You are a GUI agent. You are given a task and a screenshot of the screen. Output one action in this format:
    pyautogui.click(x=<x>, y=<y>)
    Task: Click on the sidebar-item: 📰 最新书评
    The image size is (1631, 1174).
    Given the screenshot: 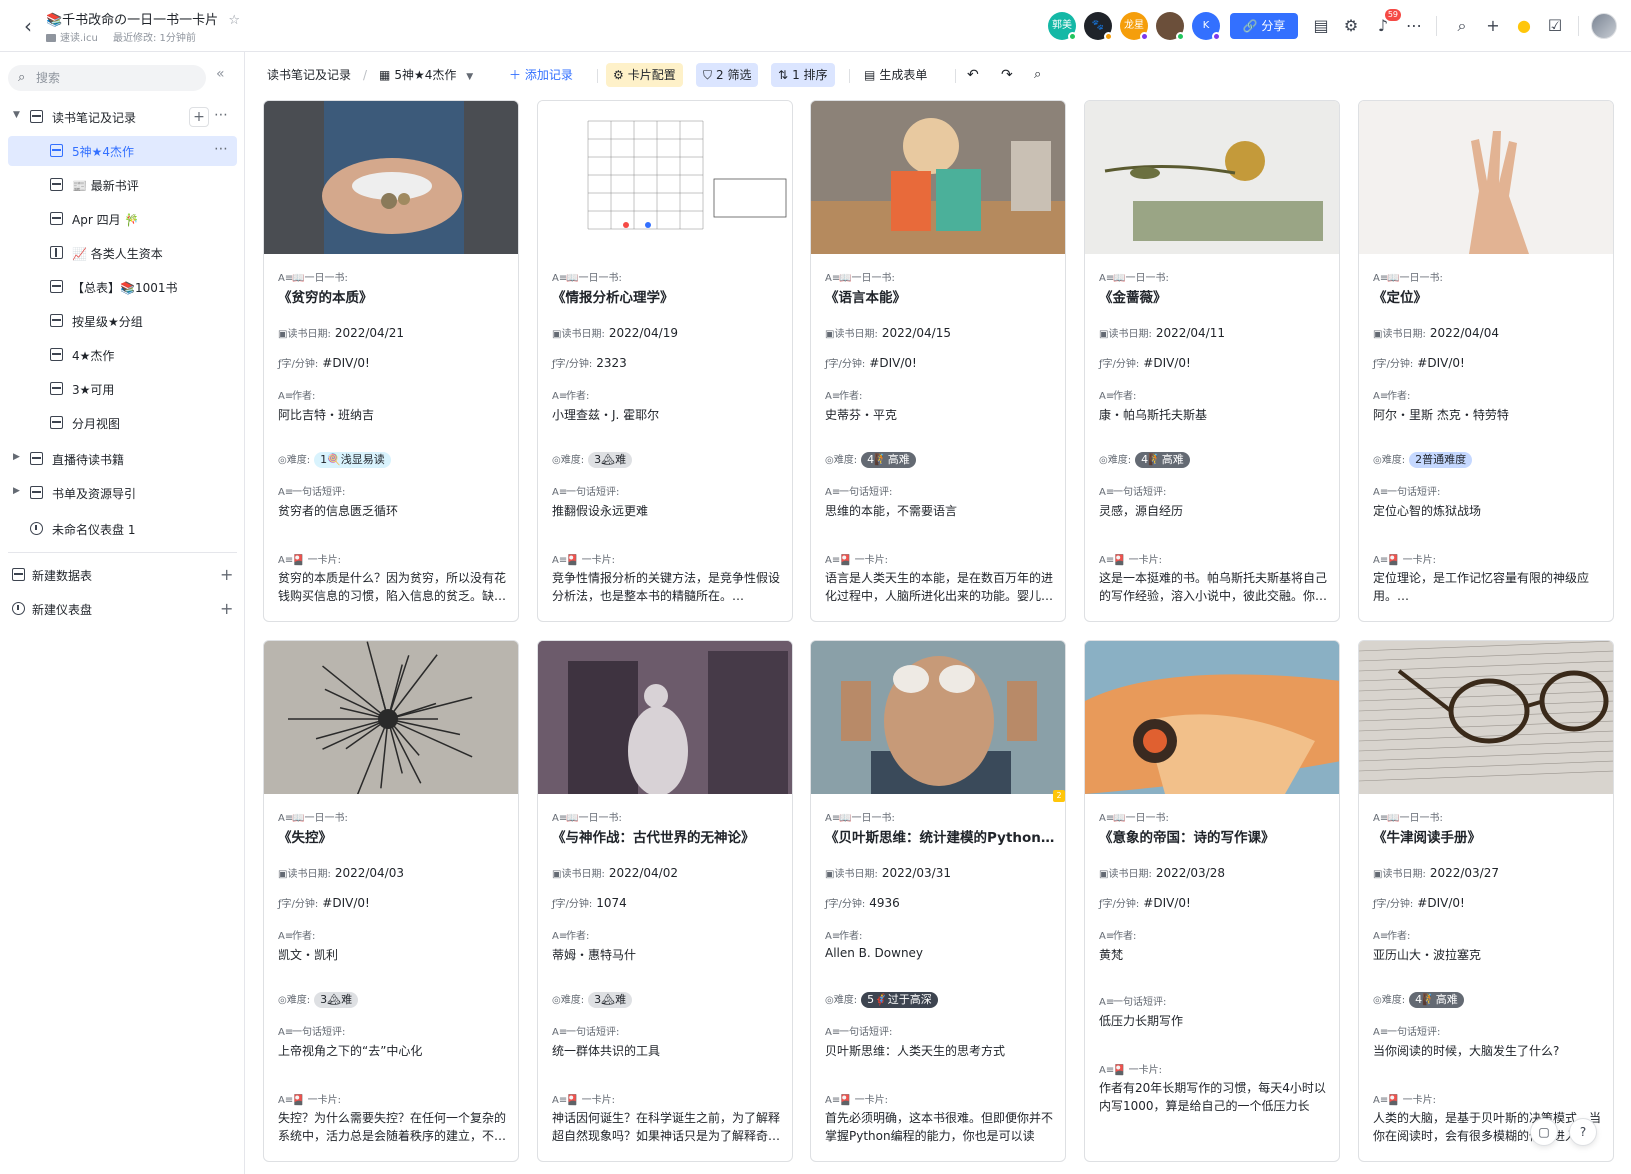 What is the action you would take?
    pyautogui.click(x=122, y=185)
    